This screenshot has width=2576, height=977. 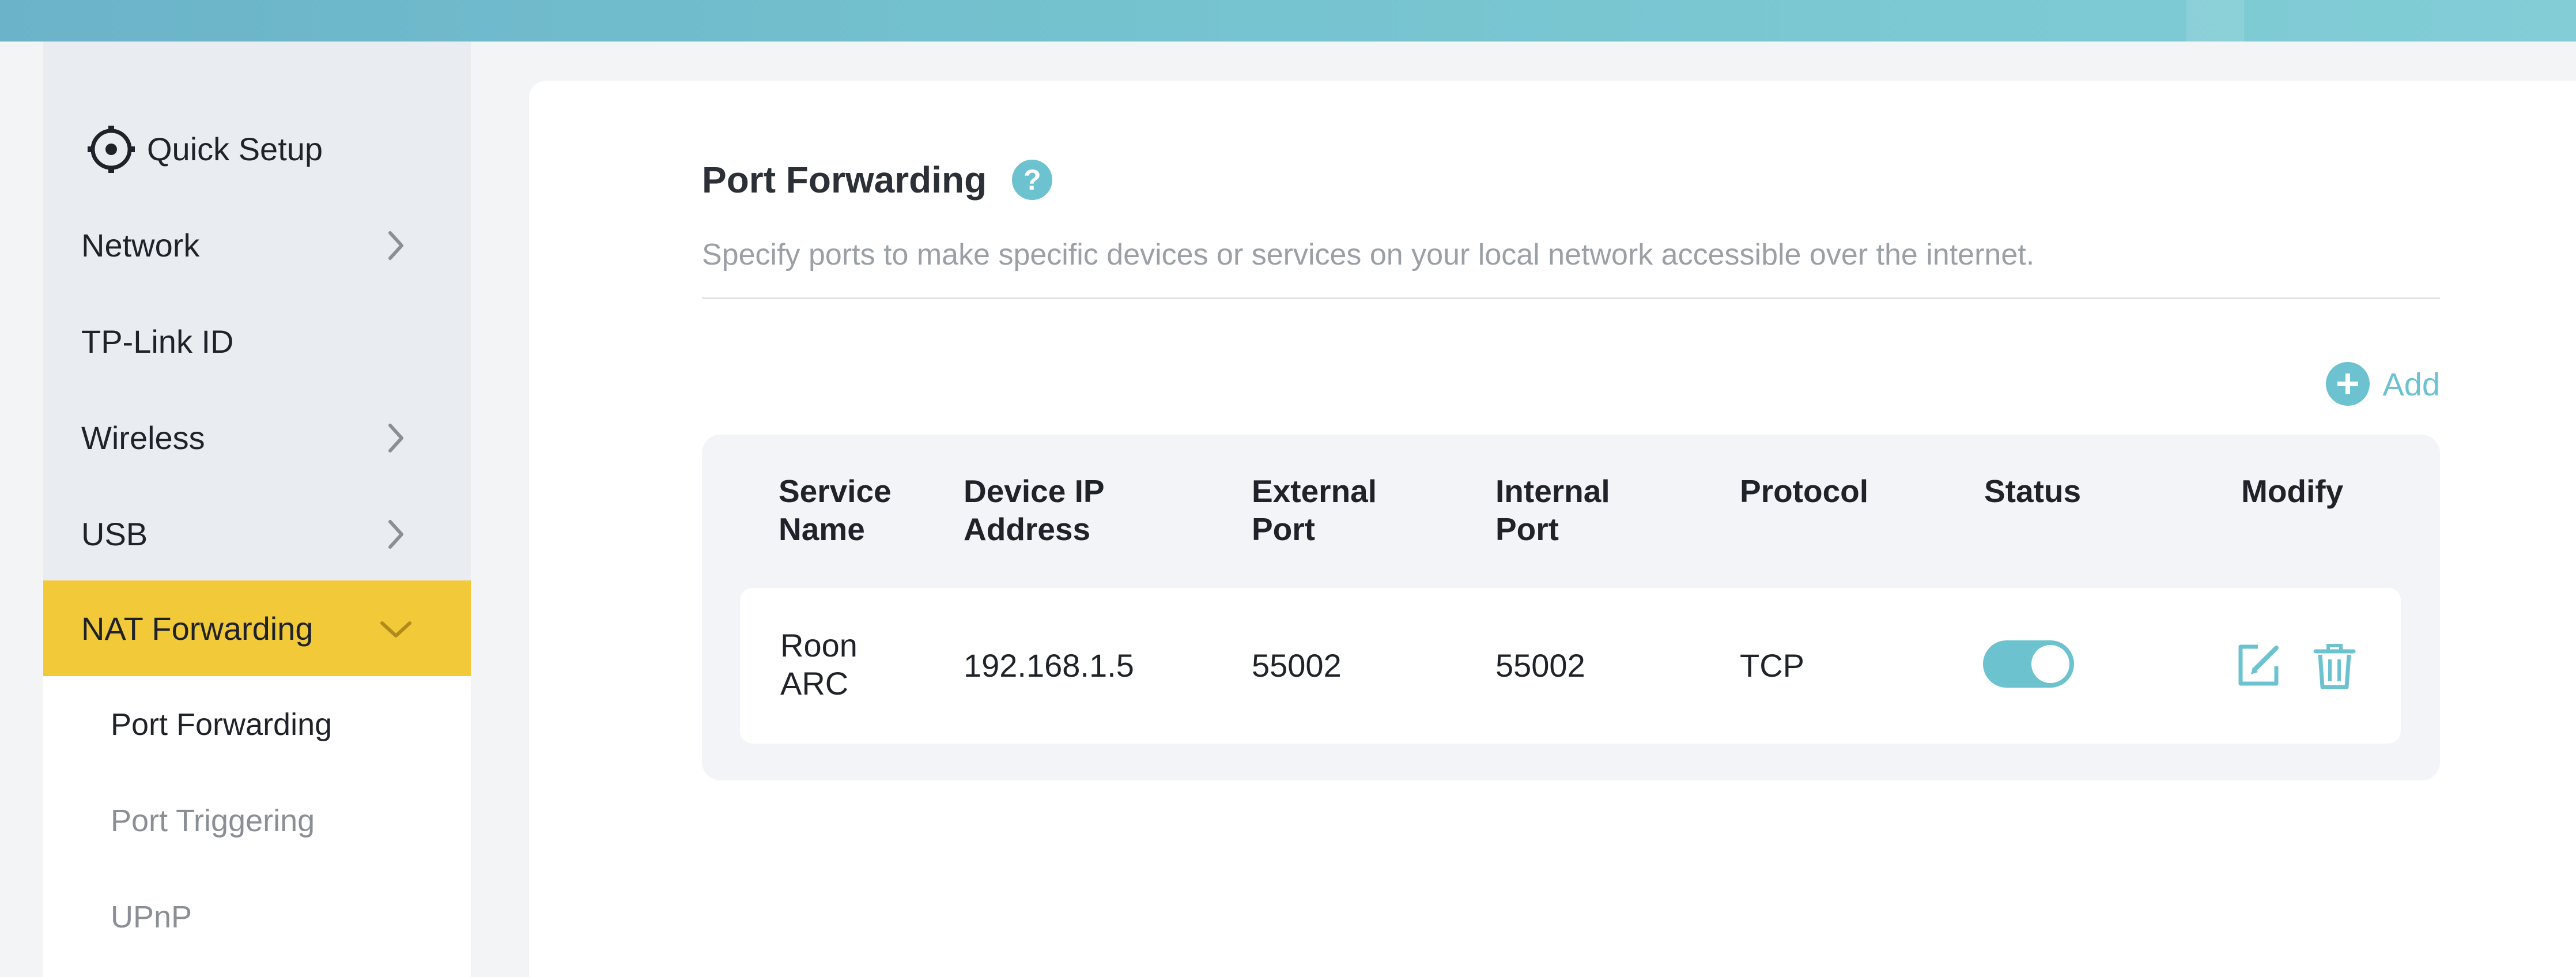 I want to click on cell-service-name: Roon ARC, so click(x=819, y=664).